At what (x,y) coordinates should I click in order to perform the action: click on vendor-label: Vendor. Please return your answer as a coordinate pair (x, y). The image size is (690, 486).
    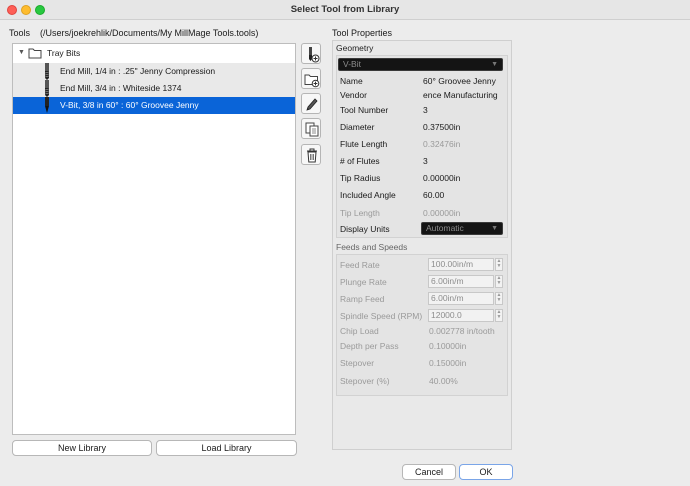
    Looking at the image, I should click on (353, 95).